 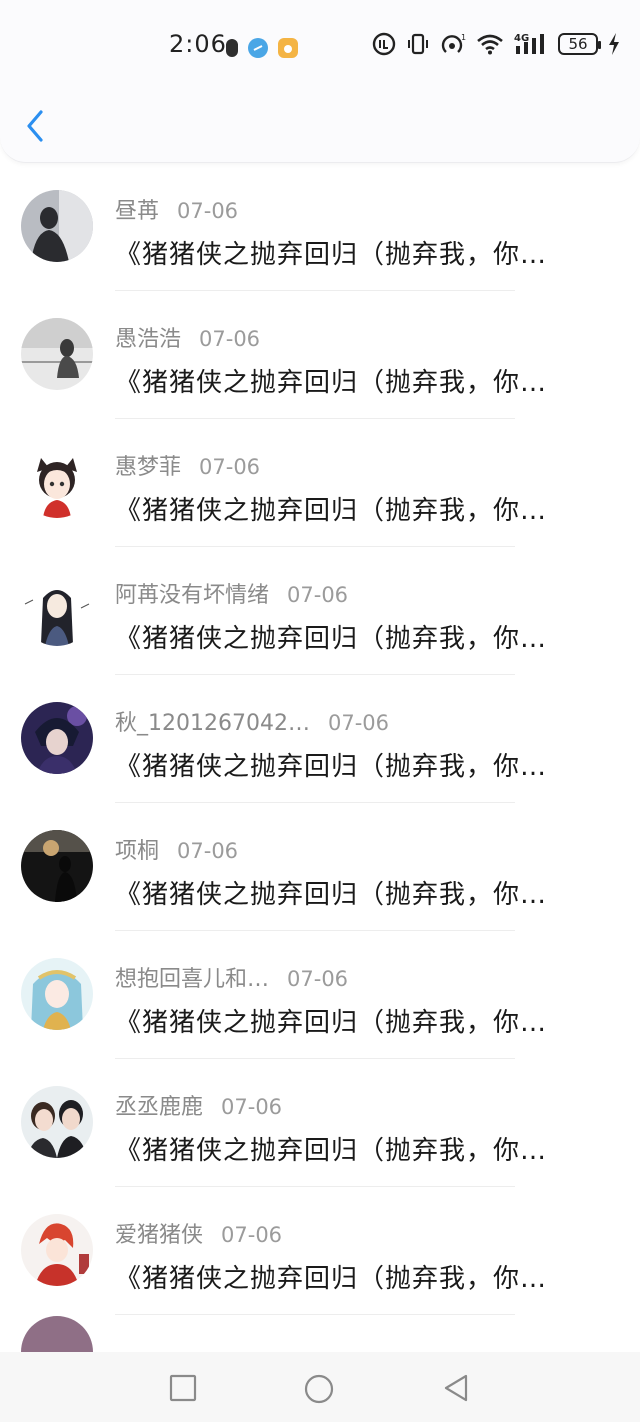 I want to click on username: 爱猪猪侠, so click(x=159, y=1235).